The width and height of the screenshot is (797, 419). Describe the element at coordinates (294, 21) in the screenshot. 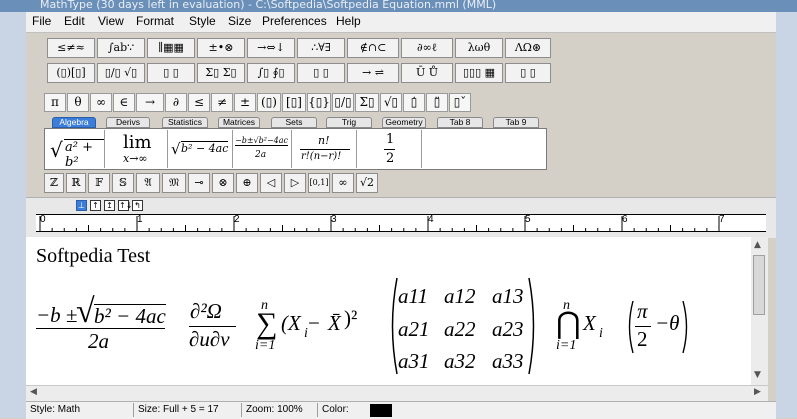

I see `menu-preferences: Preferences` at that location.